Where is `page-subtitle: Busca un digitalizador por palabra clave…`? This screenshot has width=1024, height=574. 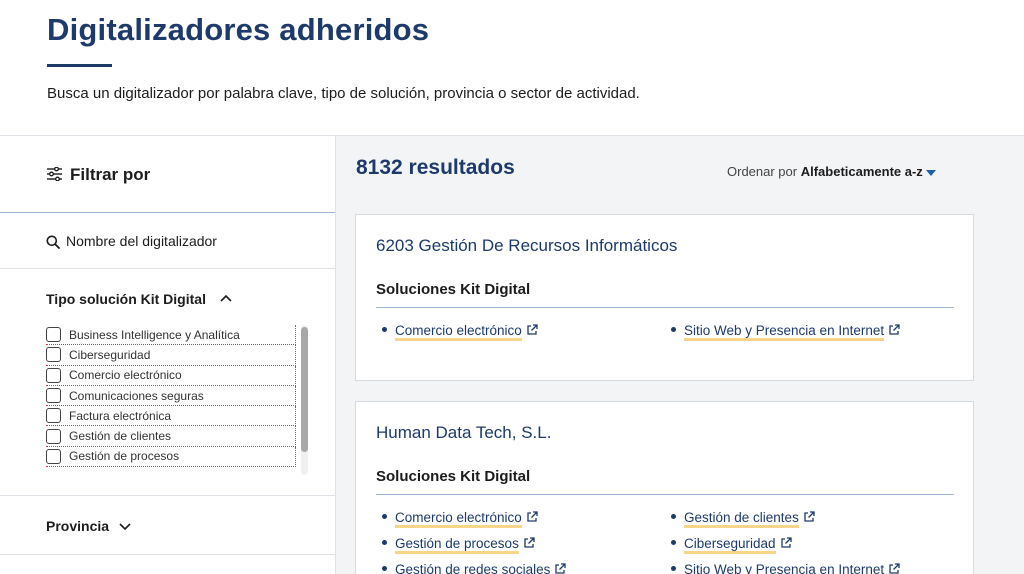
page-subtitle: Busca un digitalizador por palabra clave… is located at coordinates (343, 93).